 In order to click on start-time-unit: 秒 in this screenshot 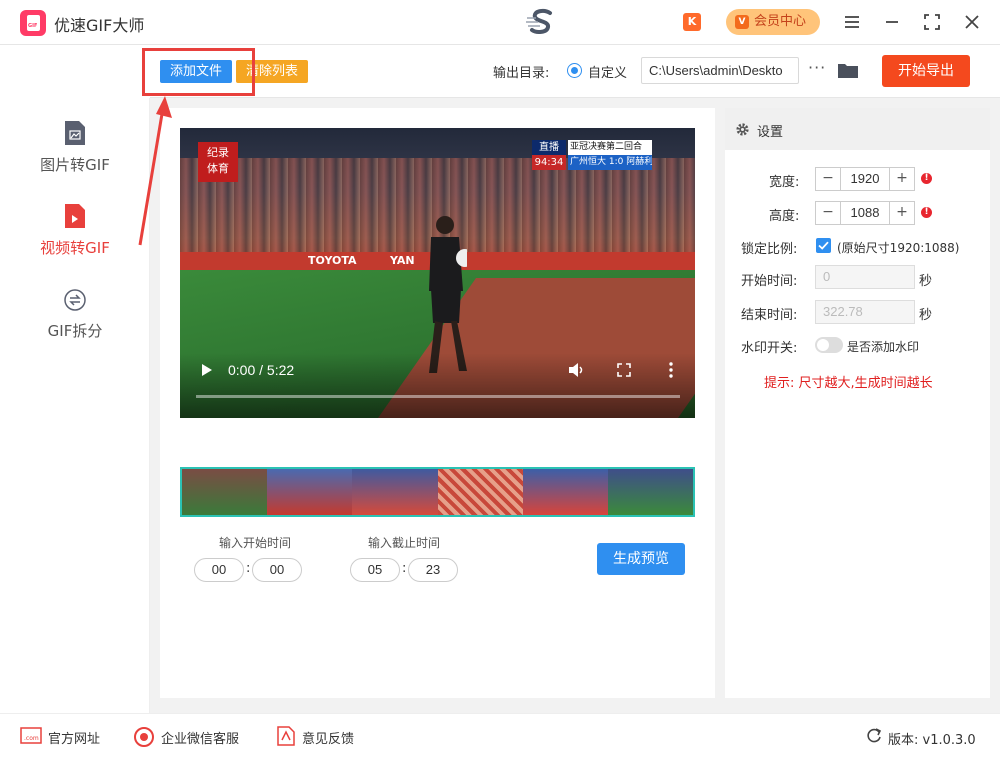, I will do `click(926, 281)`.